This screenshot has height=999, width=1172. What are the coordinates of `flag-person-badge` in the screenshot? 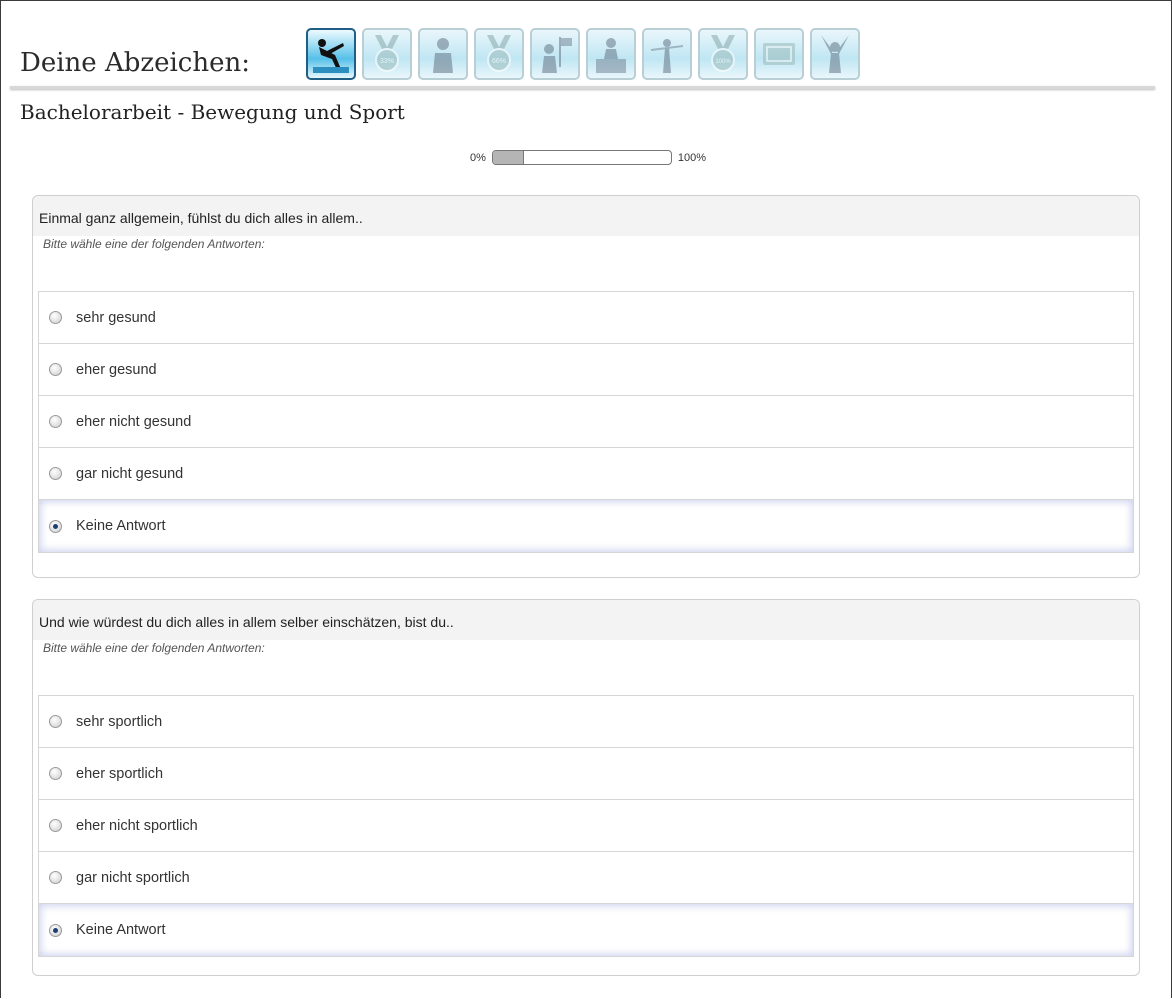 It's located at (555, 54).